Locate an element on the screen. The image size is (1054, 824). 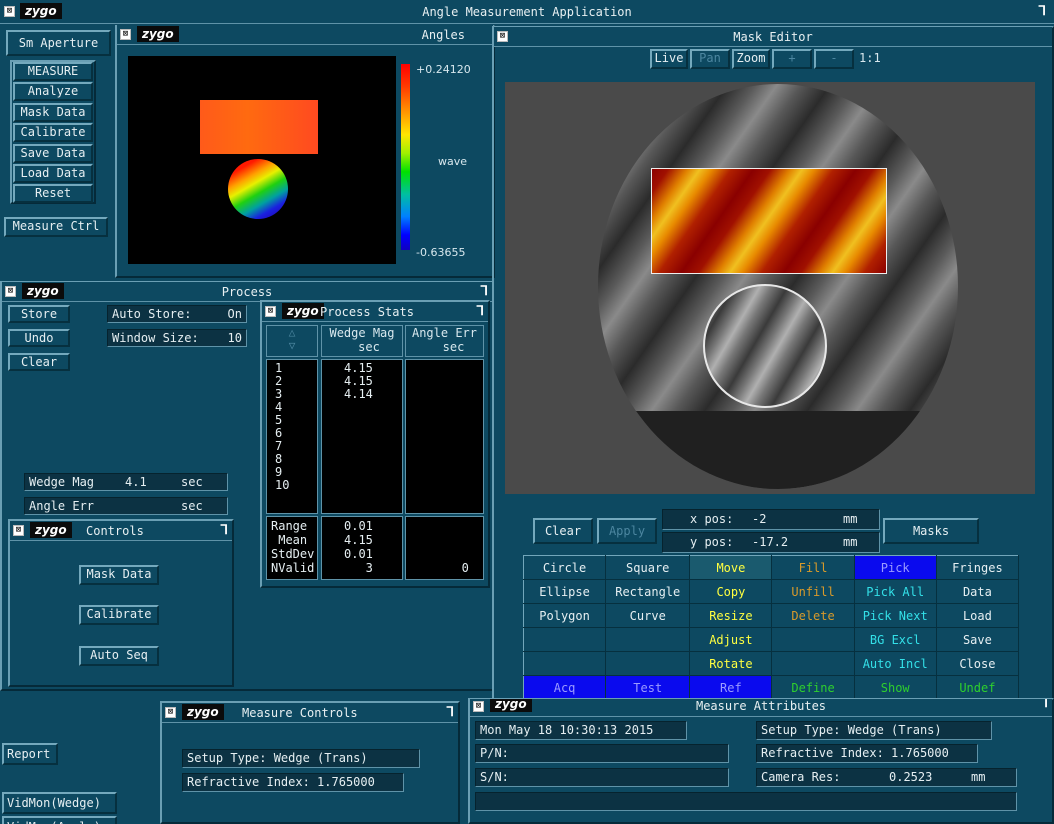
menu-mask-data-button: Mask Data is located at coordinates (53, 112).